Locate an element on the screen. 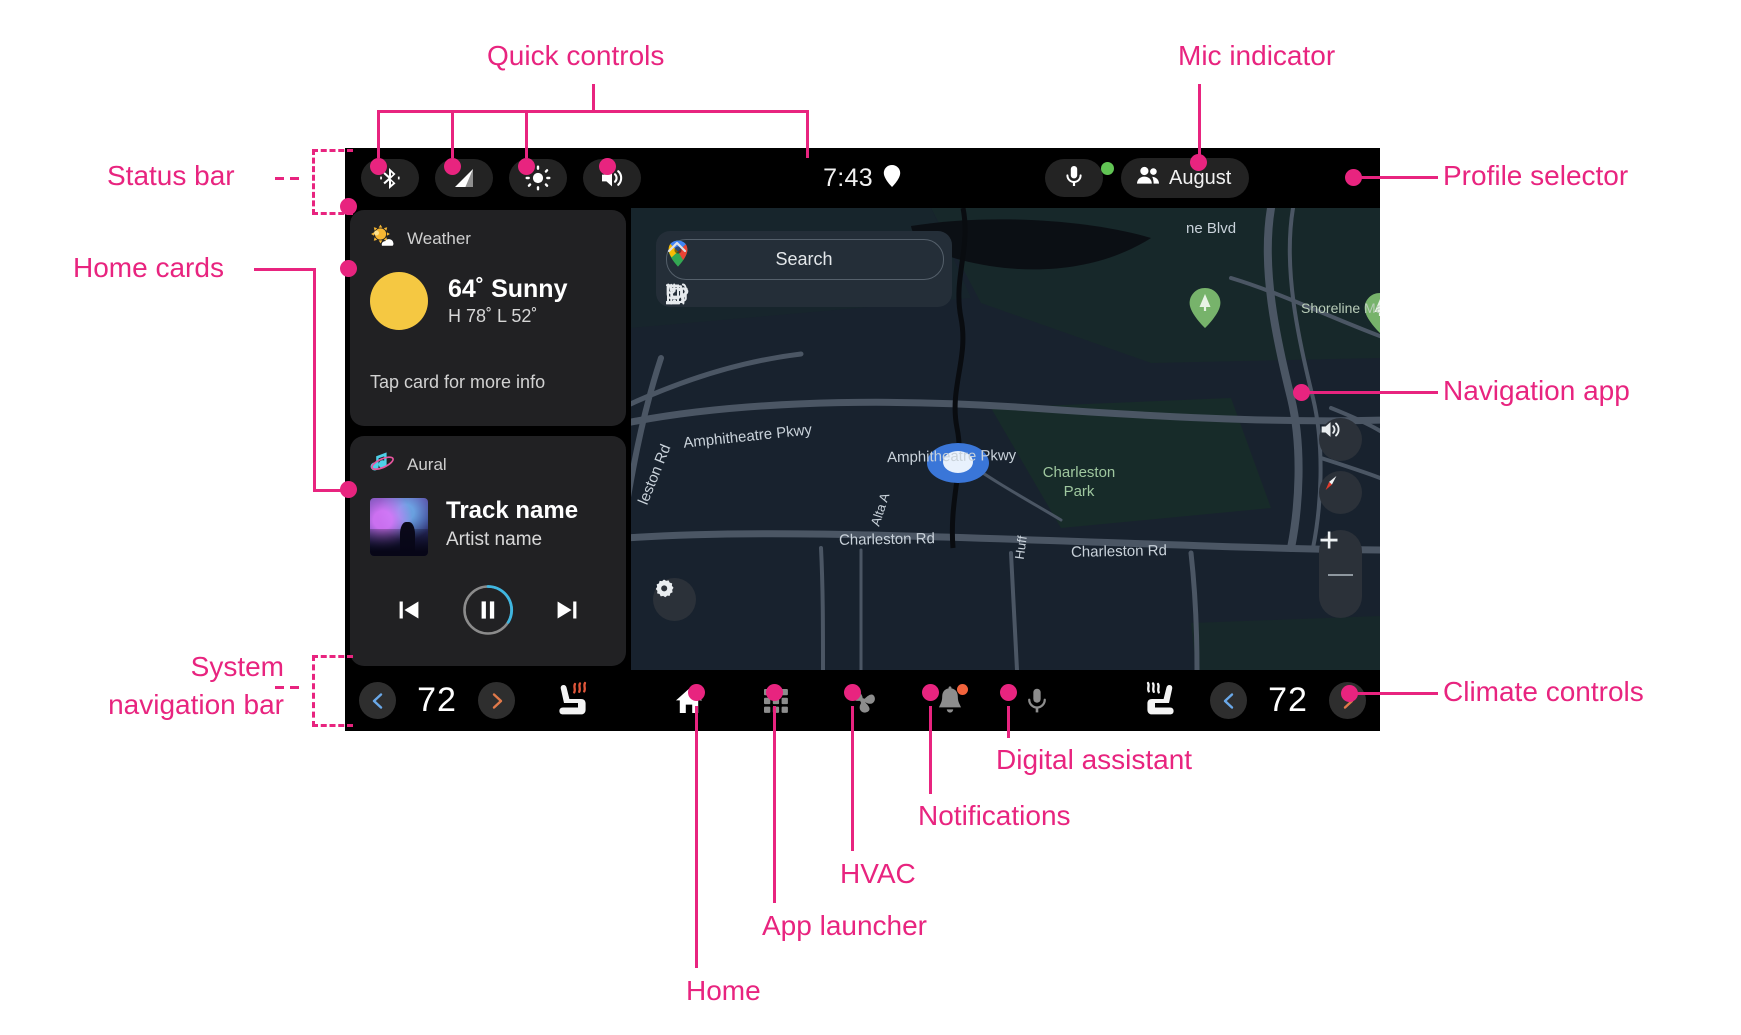 The width and height of the screenshot is (1741, 1035). map-volume-button is located at coordinates (1340, 439).